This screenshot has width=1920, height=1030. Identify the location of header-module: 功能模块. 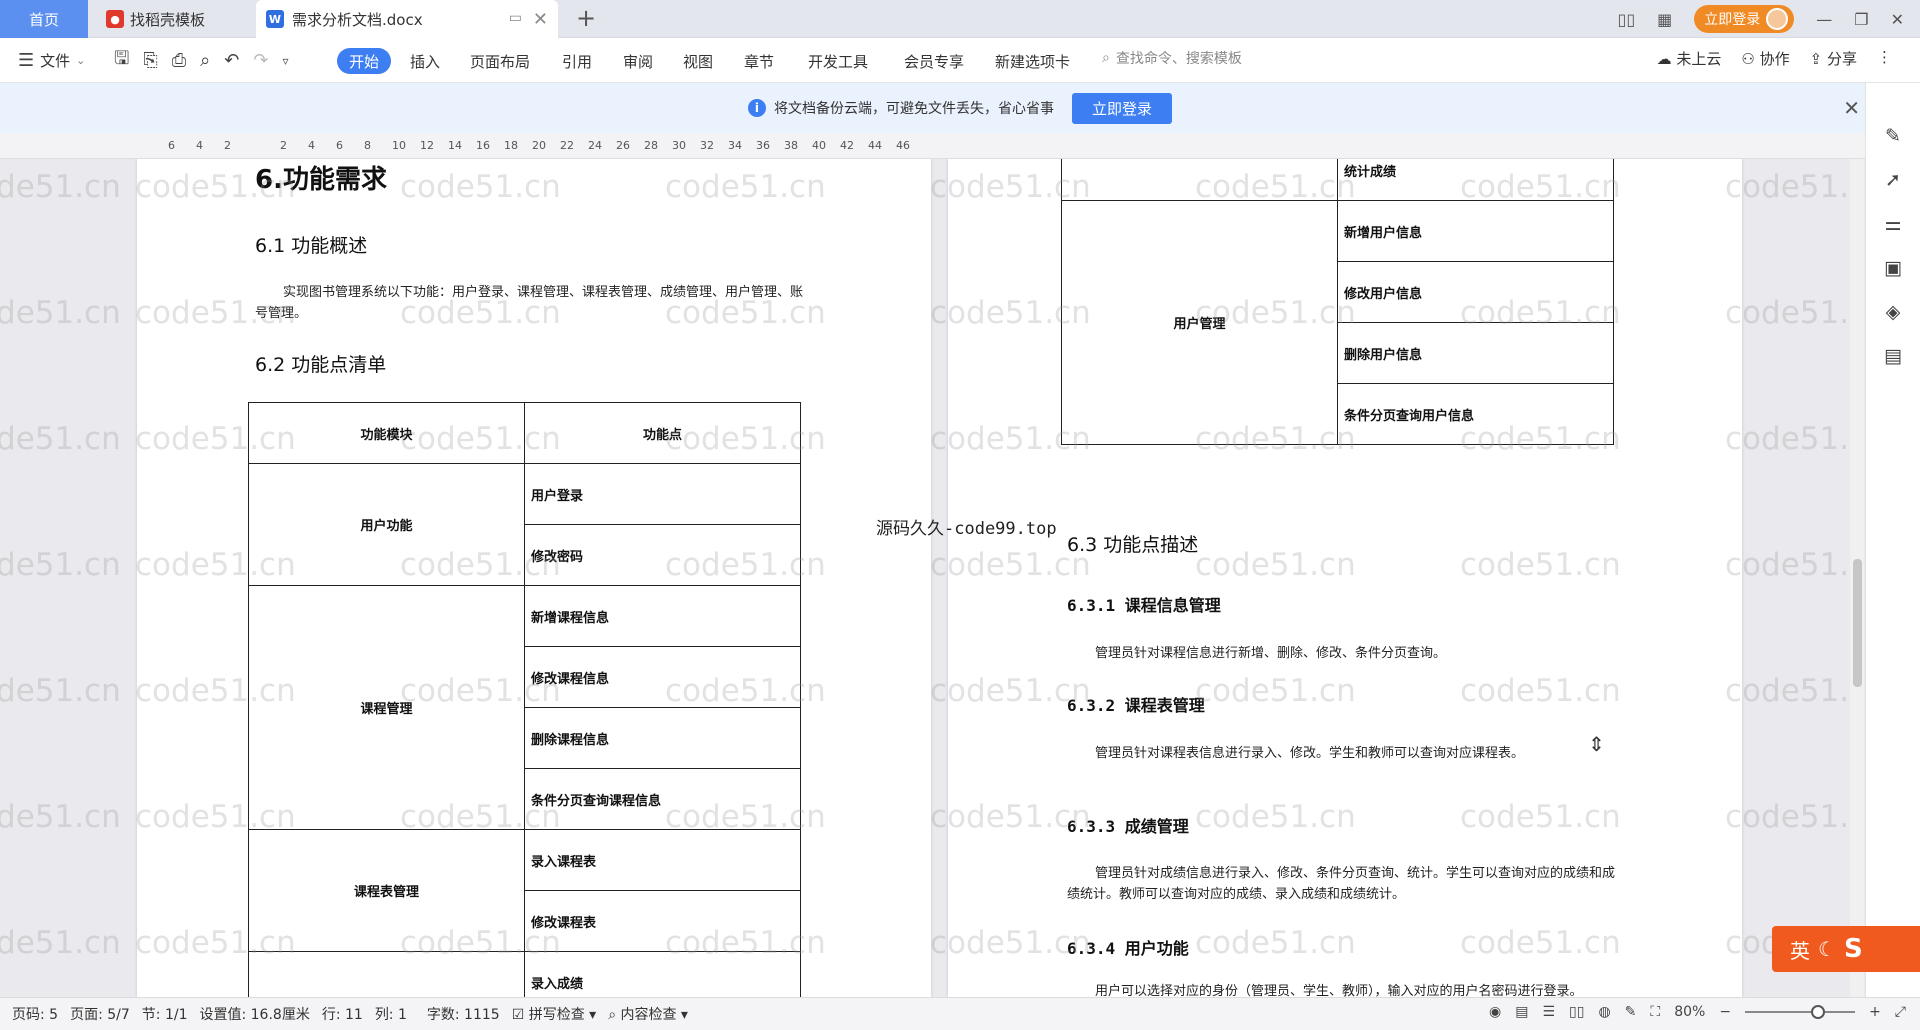
(386, 433).